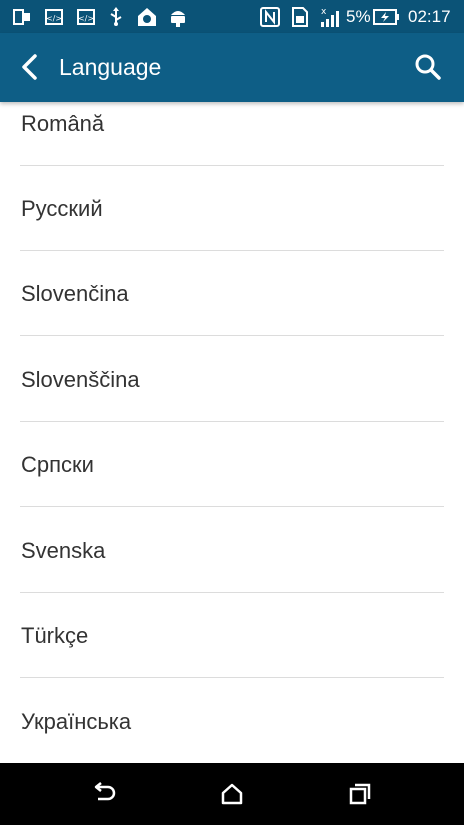 The image size is (464, 825). What do you see at coordinates (232, 379) in the screenshot?
I see `list-item: Slovenščina` at bounding box center [232, 379].